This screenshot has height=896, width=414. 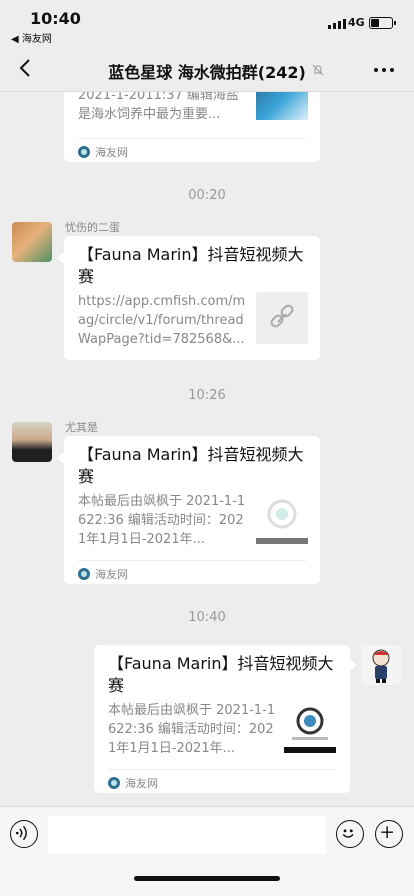 I want to click on signal-icon, so click(x=337, y=23).